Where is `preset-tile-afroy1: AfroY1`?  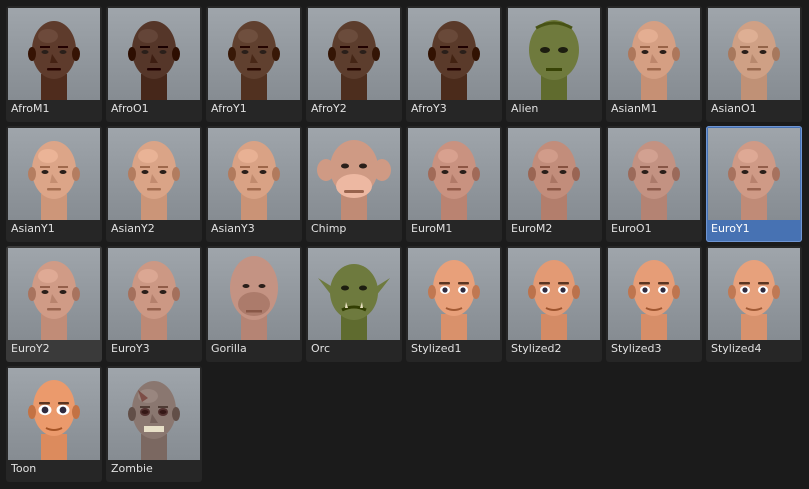 preset-tile-afroy1: AfroY1 is located at coordinates (254, 64).